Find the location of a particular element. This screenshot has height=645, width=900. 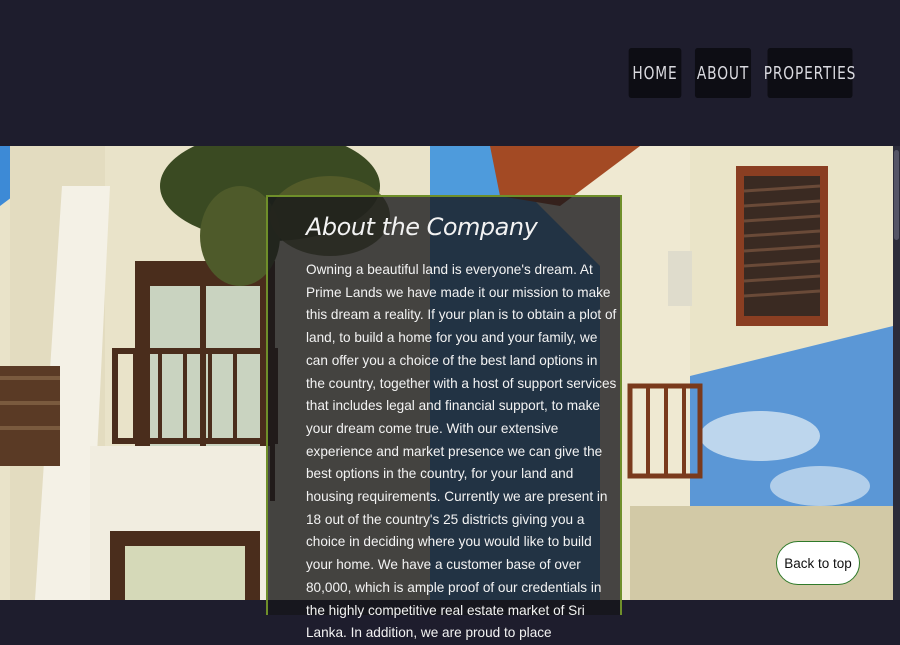

main-nav: HOME ABOUT PROPERTIES is located at coordinates (742, 73).